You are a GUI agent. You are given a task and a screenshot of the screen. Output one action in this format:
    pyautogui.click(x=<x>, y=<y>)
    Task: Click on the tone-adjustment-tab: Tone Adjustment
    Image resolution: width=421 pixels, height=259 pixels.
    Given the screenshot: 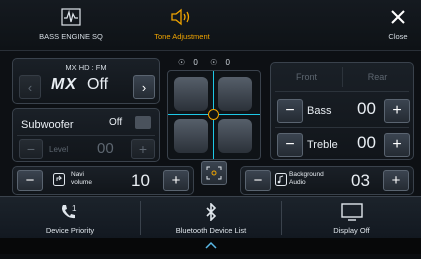 What is the action you would take?
    pyautogui.click(x=182, y=26)
    